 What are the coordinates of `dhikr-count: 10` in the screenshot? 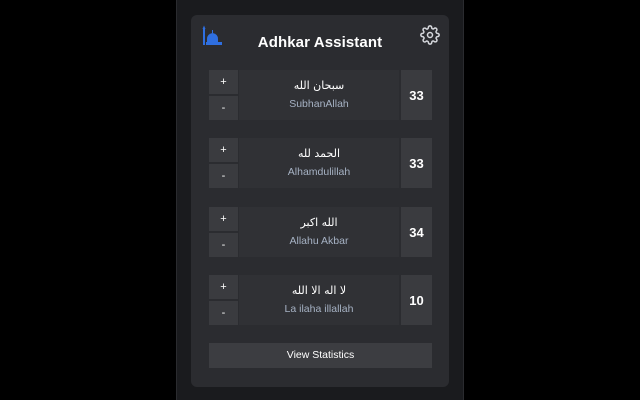 It's located at (416, 300).